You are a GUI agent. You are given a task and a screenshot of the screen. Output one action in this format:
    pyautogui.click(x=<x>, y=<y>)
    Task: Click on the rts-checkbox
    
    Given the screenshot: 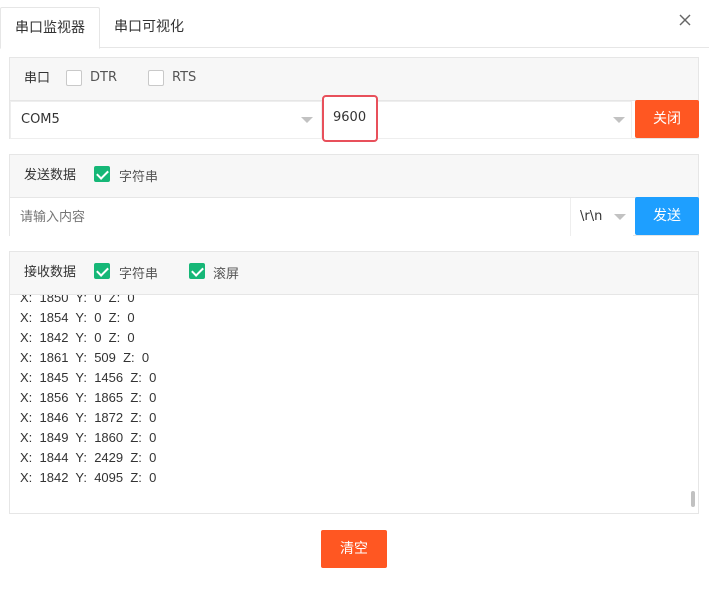 What is the action you would take?
    pyautogui.click(x=156, y=78)
    